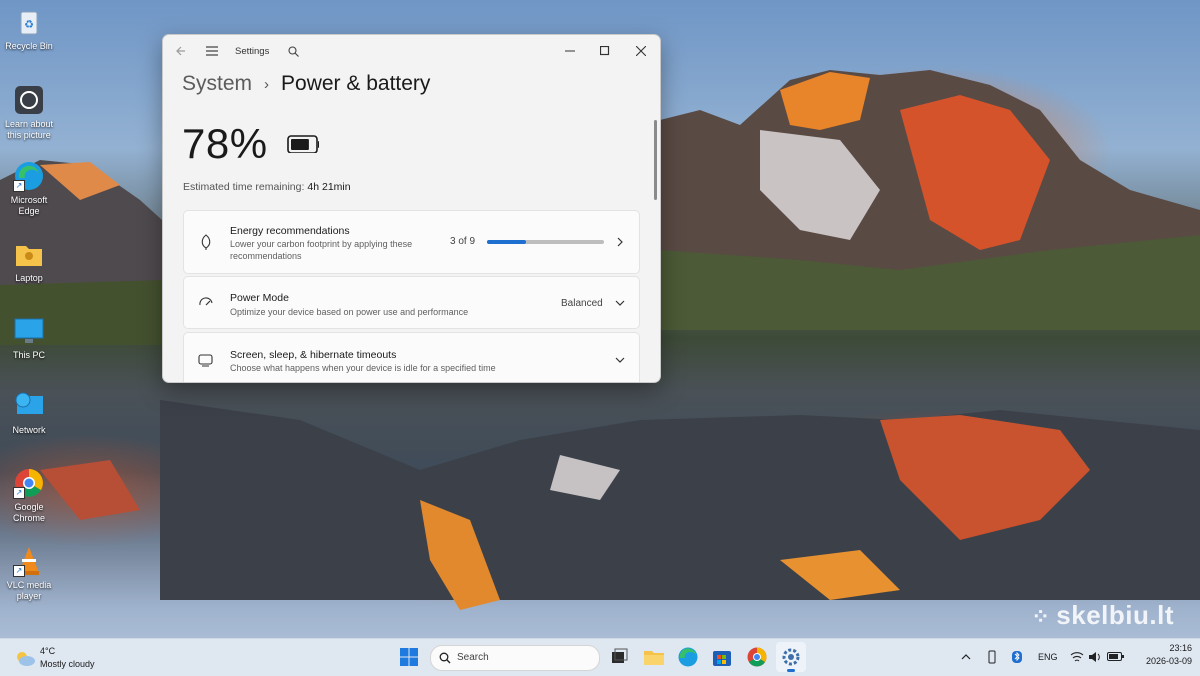  What do you see at coordinates (620, 242) in the screenshot?
I see `chevron-right-icon` at bounding box center [620, 242].